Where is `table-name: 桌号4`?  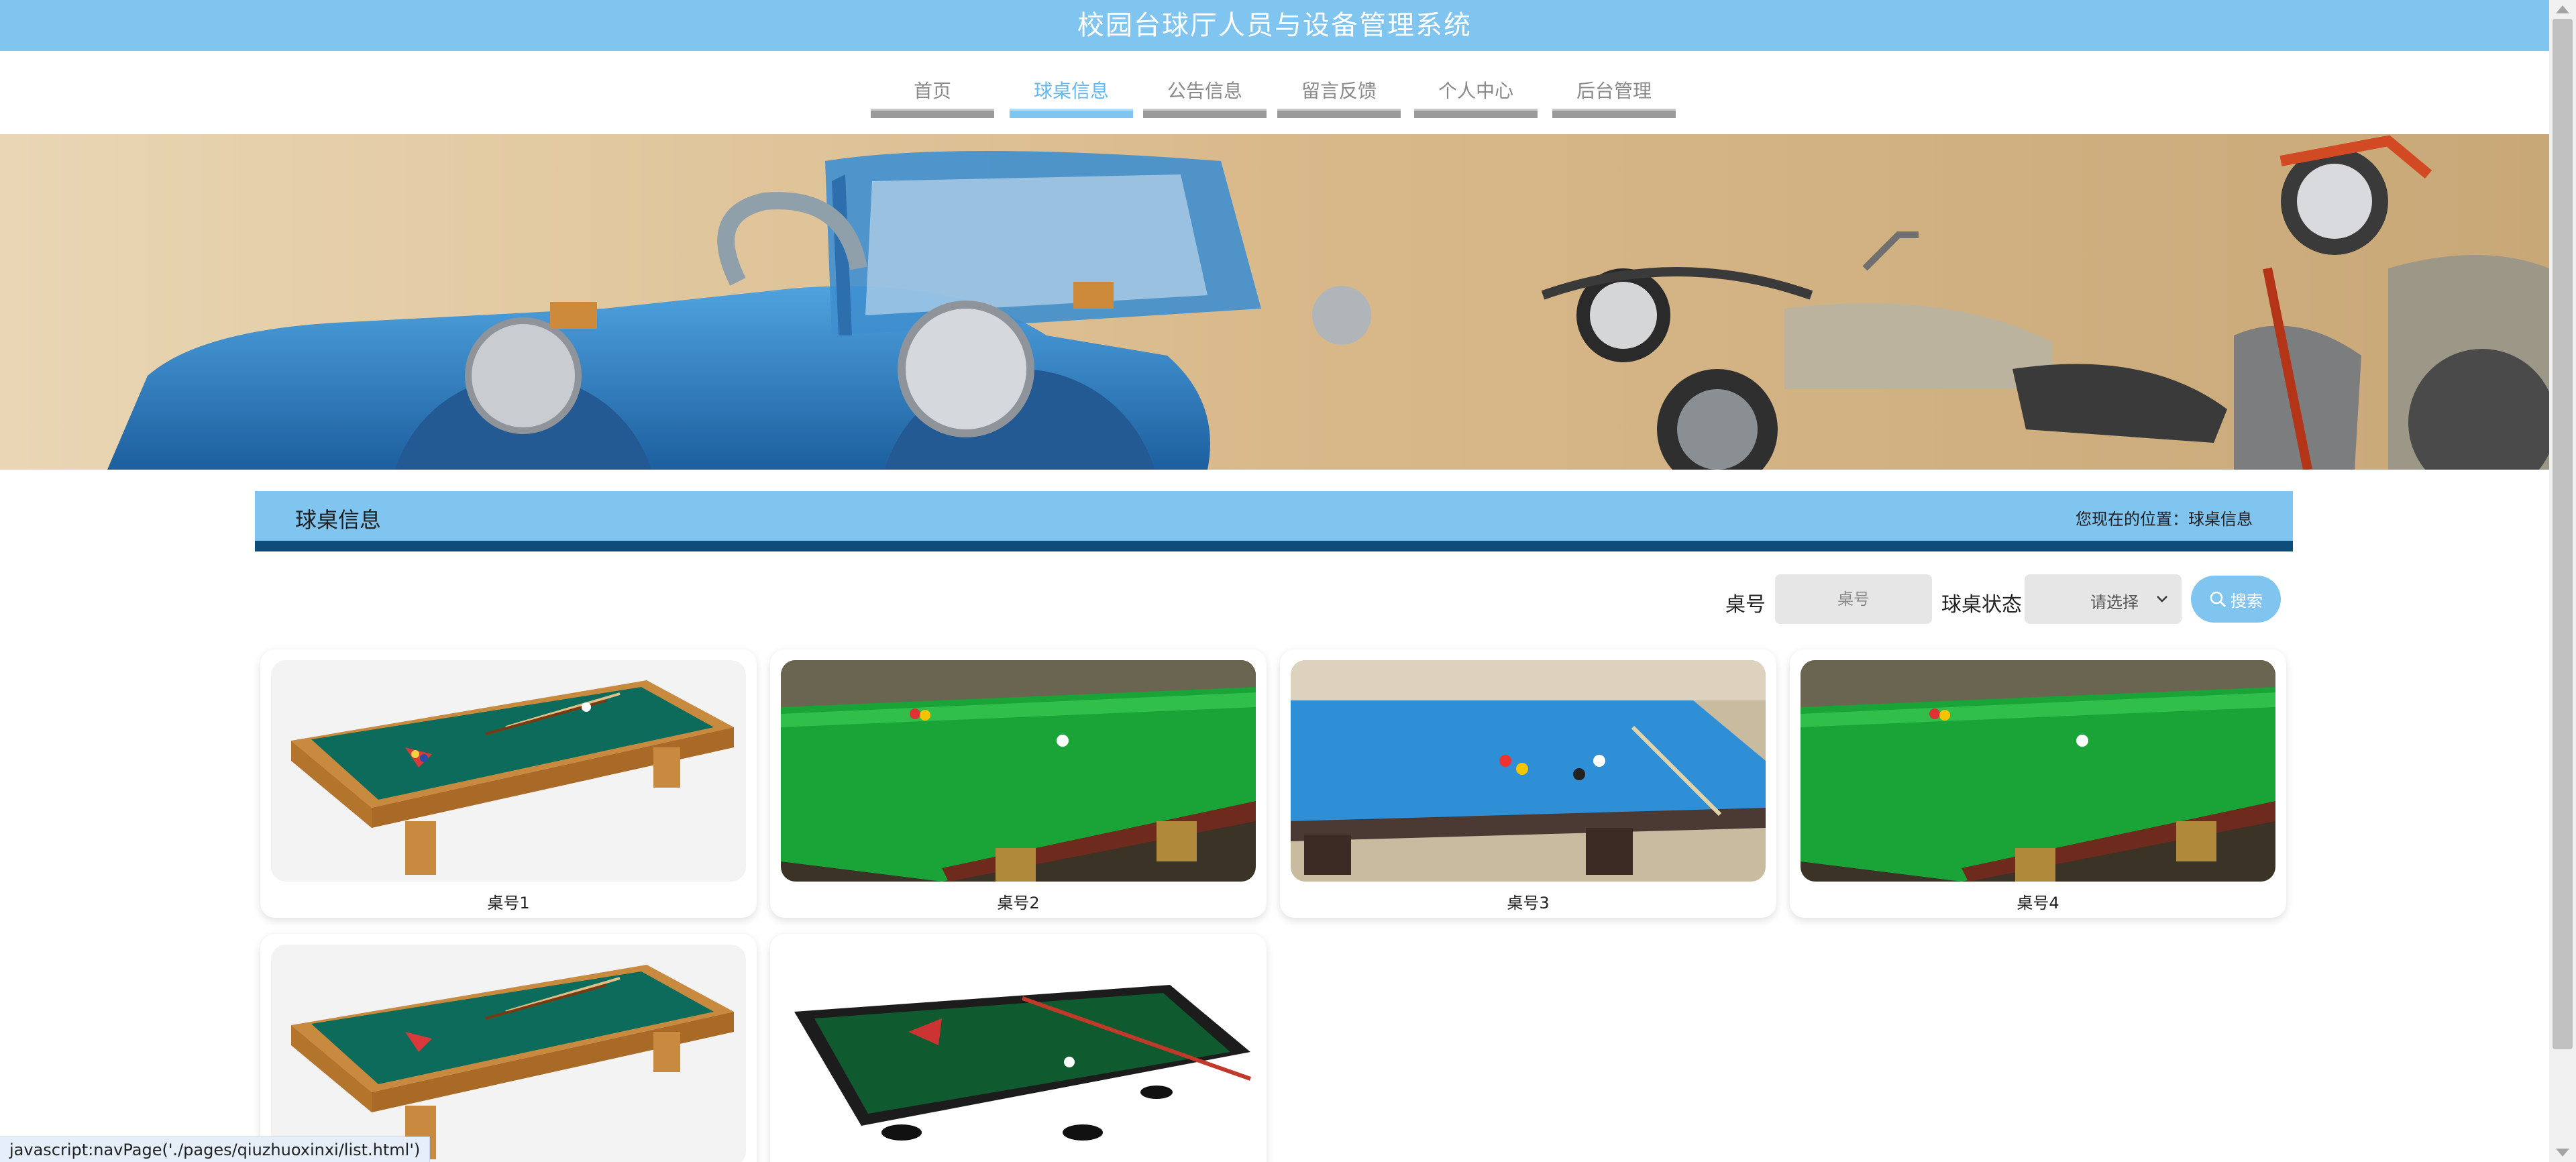 table-name: 桌号4 is located at coordinates (2038, 903).